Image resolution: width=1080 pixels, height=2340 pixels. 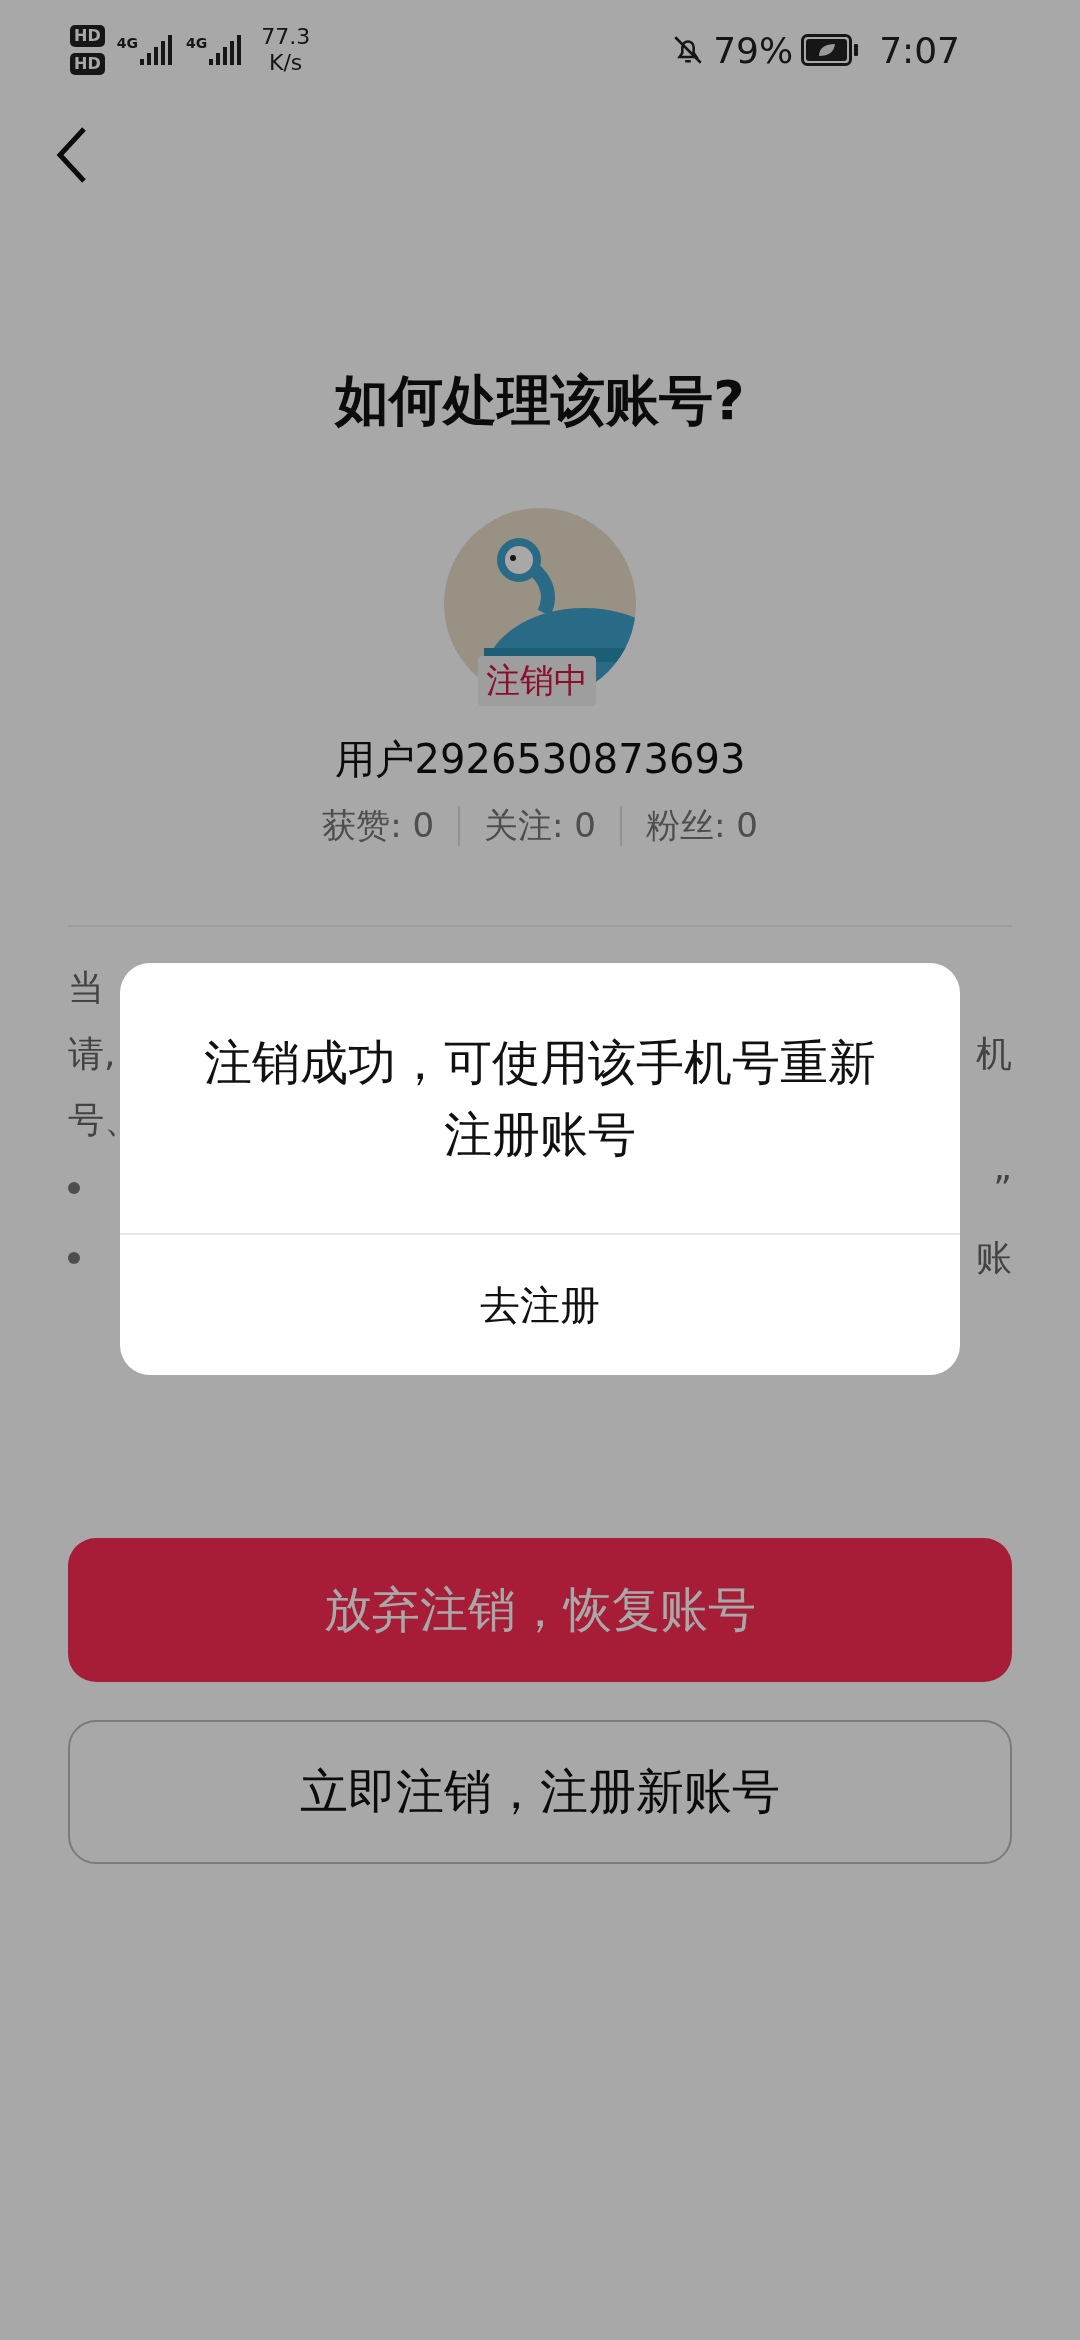 I want to click on page-title: 如何处理该账号?, so click(x=539, y=401).